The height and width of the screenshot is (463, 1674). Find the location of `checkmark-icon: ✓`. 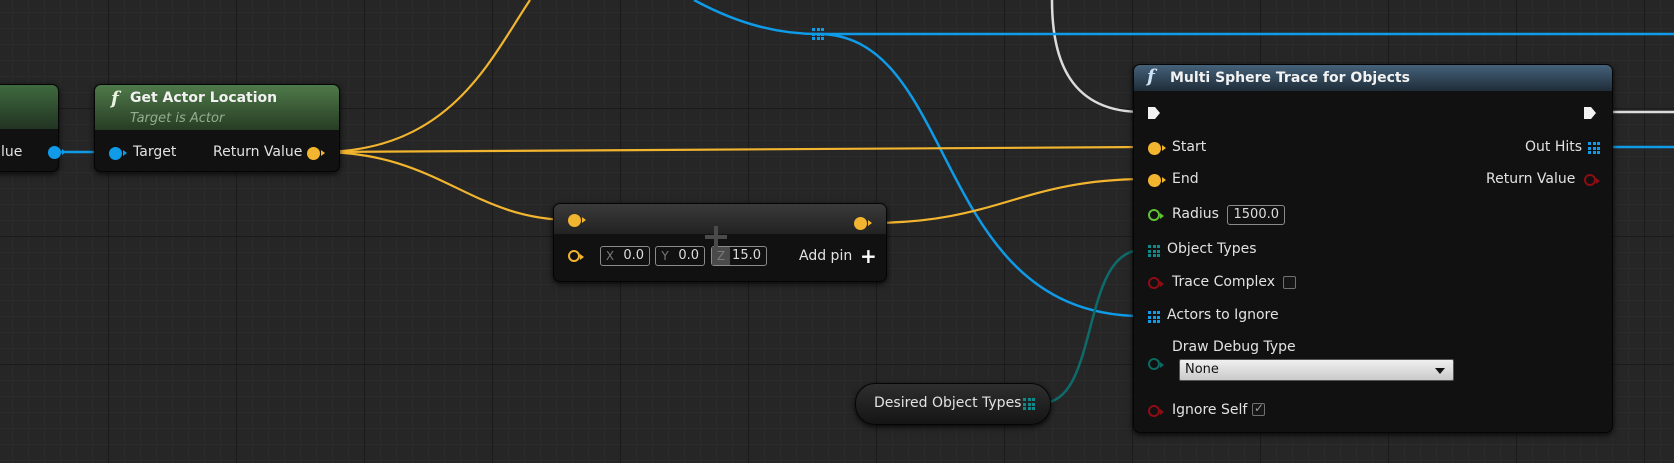

checkmark-icon: ✓ is located at coordinates (1259, 408).